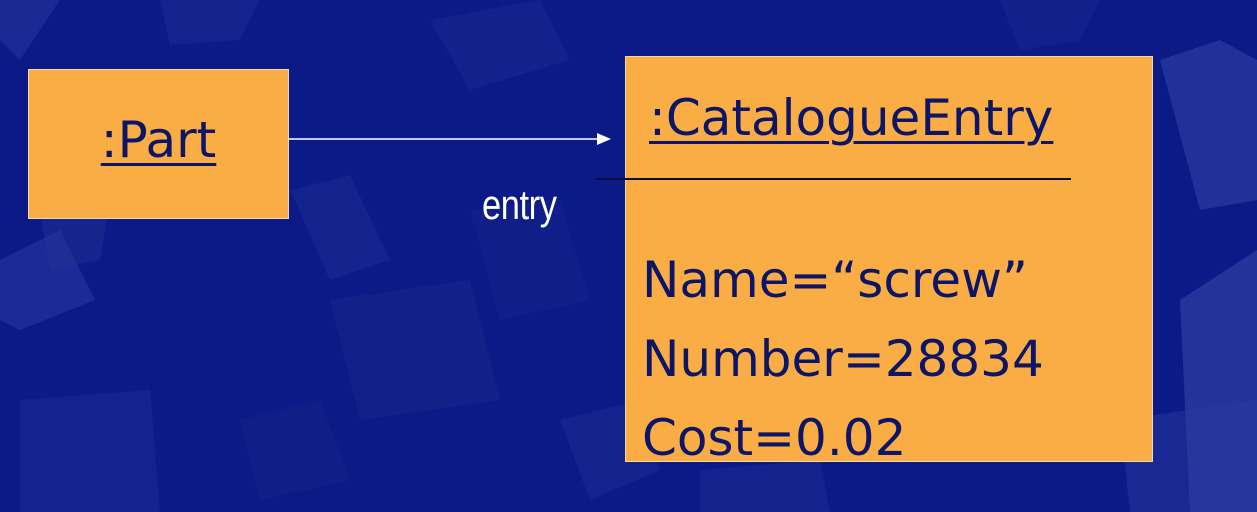  I want to click on attribute-list: Name=“screw” Number=28834 Cost=0.02, so click(843, 359).